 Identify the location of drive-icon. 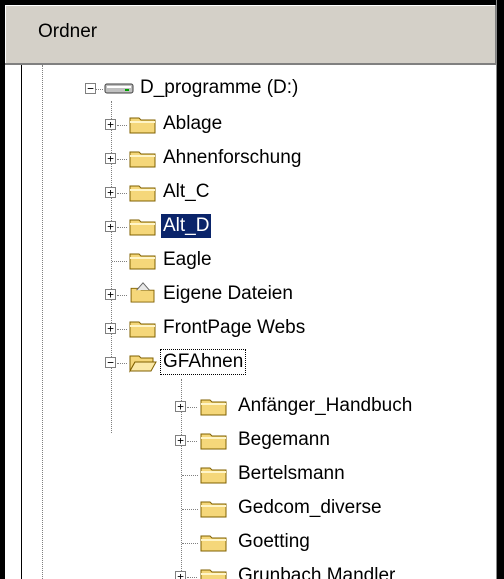
(119, 88).